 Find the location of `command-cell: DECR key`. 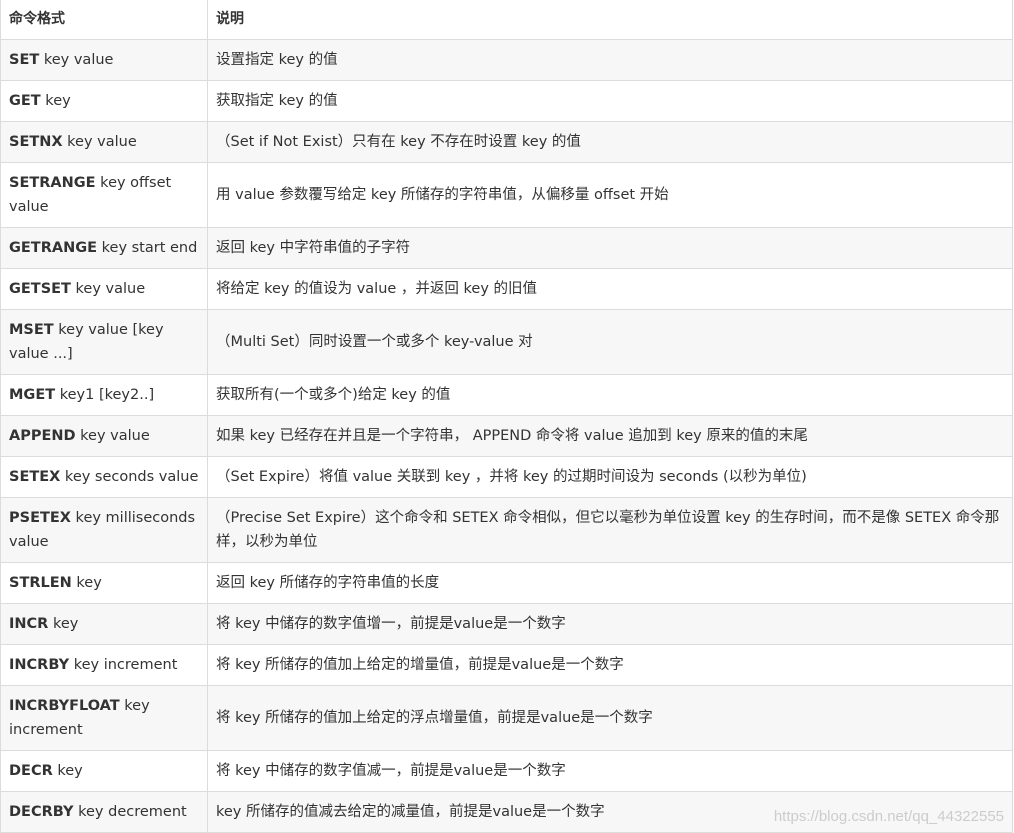

command-cell: DECR key is located at coordinates (104, 771).